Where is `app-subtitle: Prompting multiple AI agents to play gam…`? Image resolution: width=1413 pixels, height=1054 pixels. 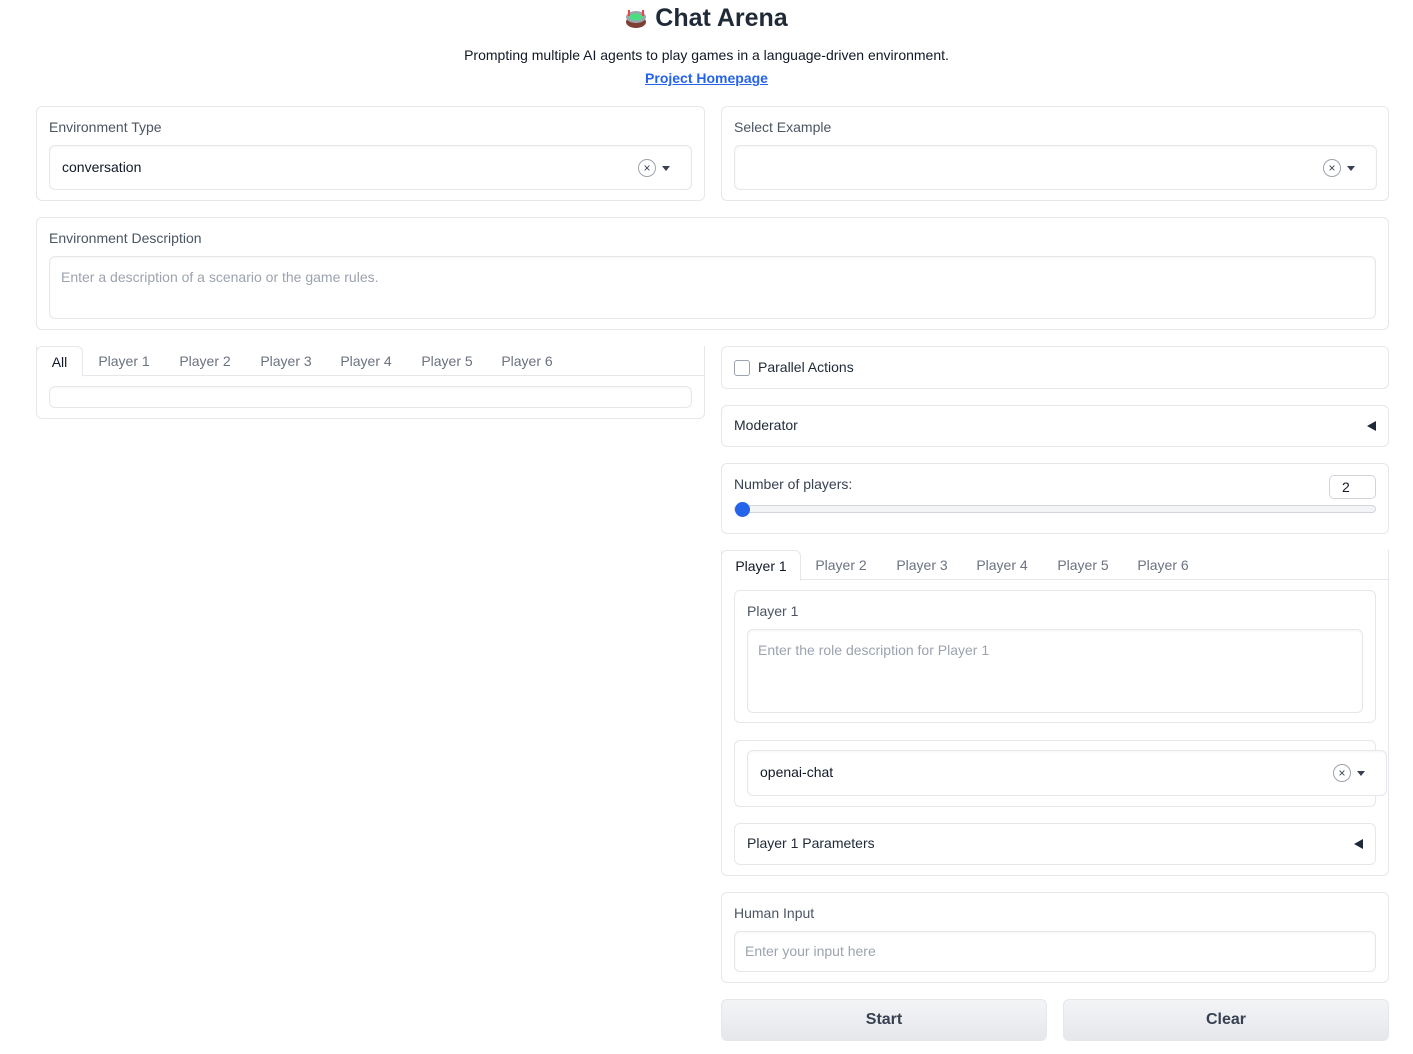 app-subtitle: Prompting multiple AI agents to play gam… is located at coordinates (706, 55).